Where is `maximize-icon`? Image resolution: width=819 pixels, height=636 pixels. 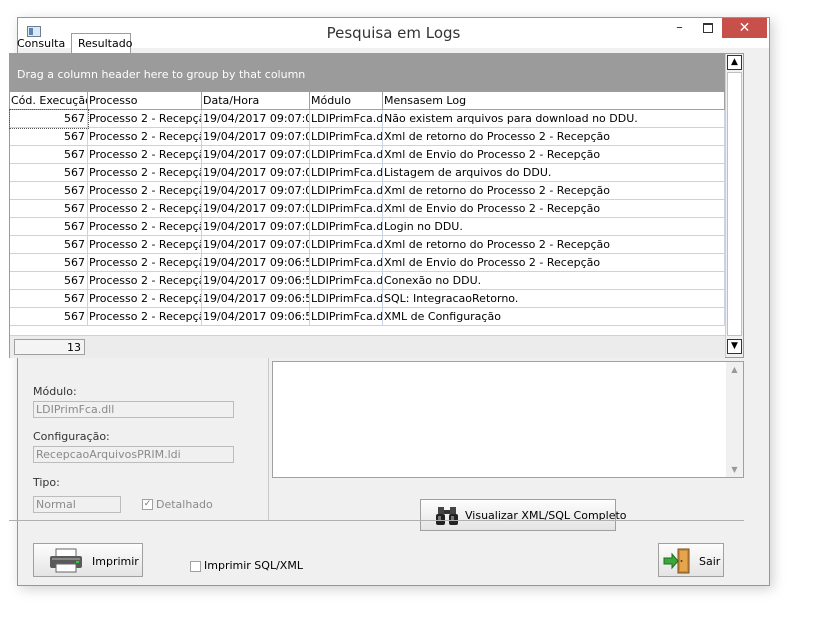 maximize-icon is located at coordinates (707, 28).